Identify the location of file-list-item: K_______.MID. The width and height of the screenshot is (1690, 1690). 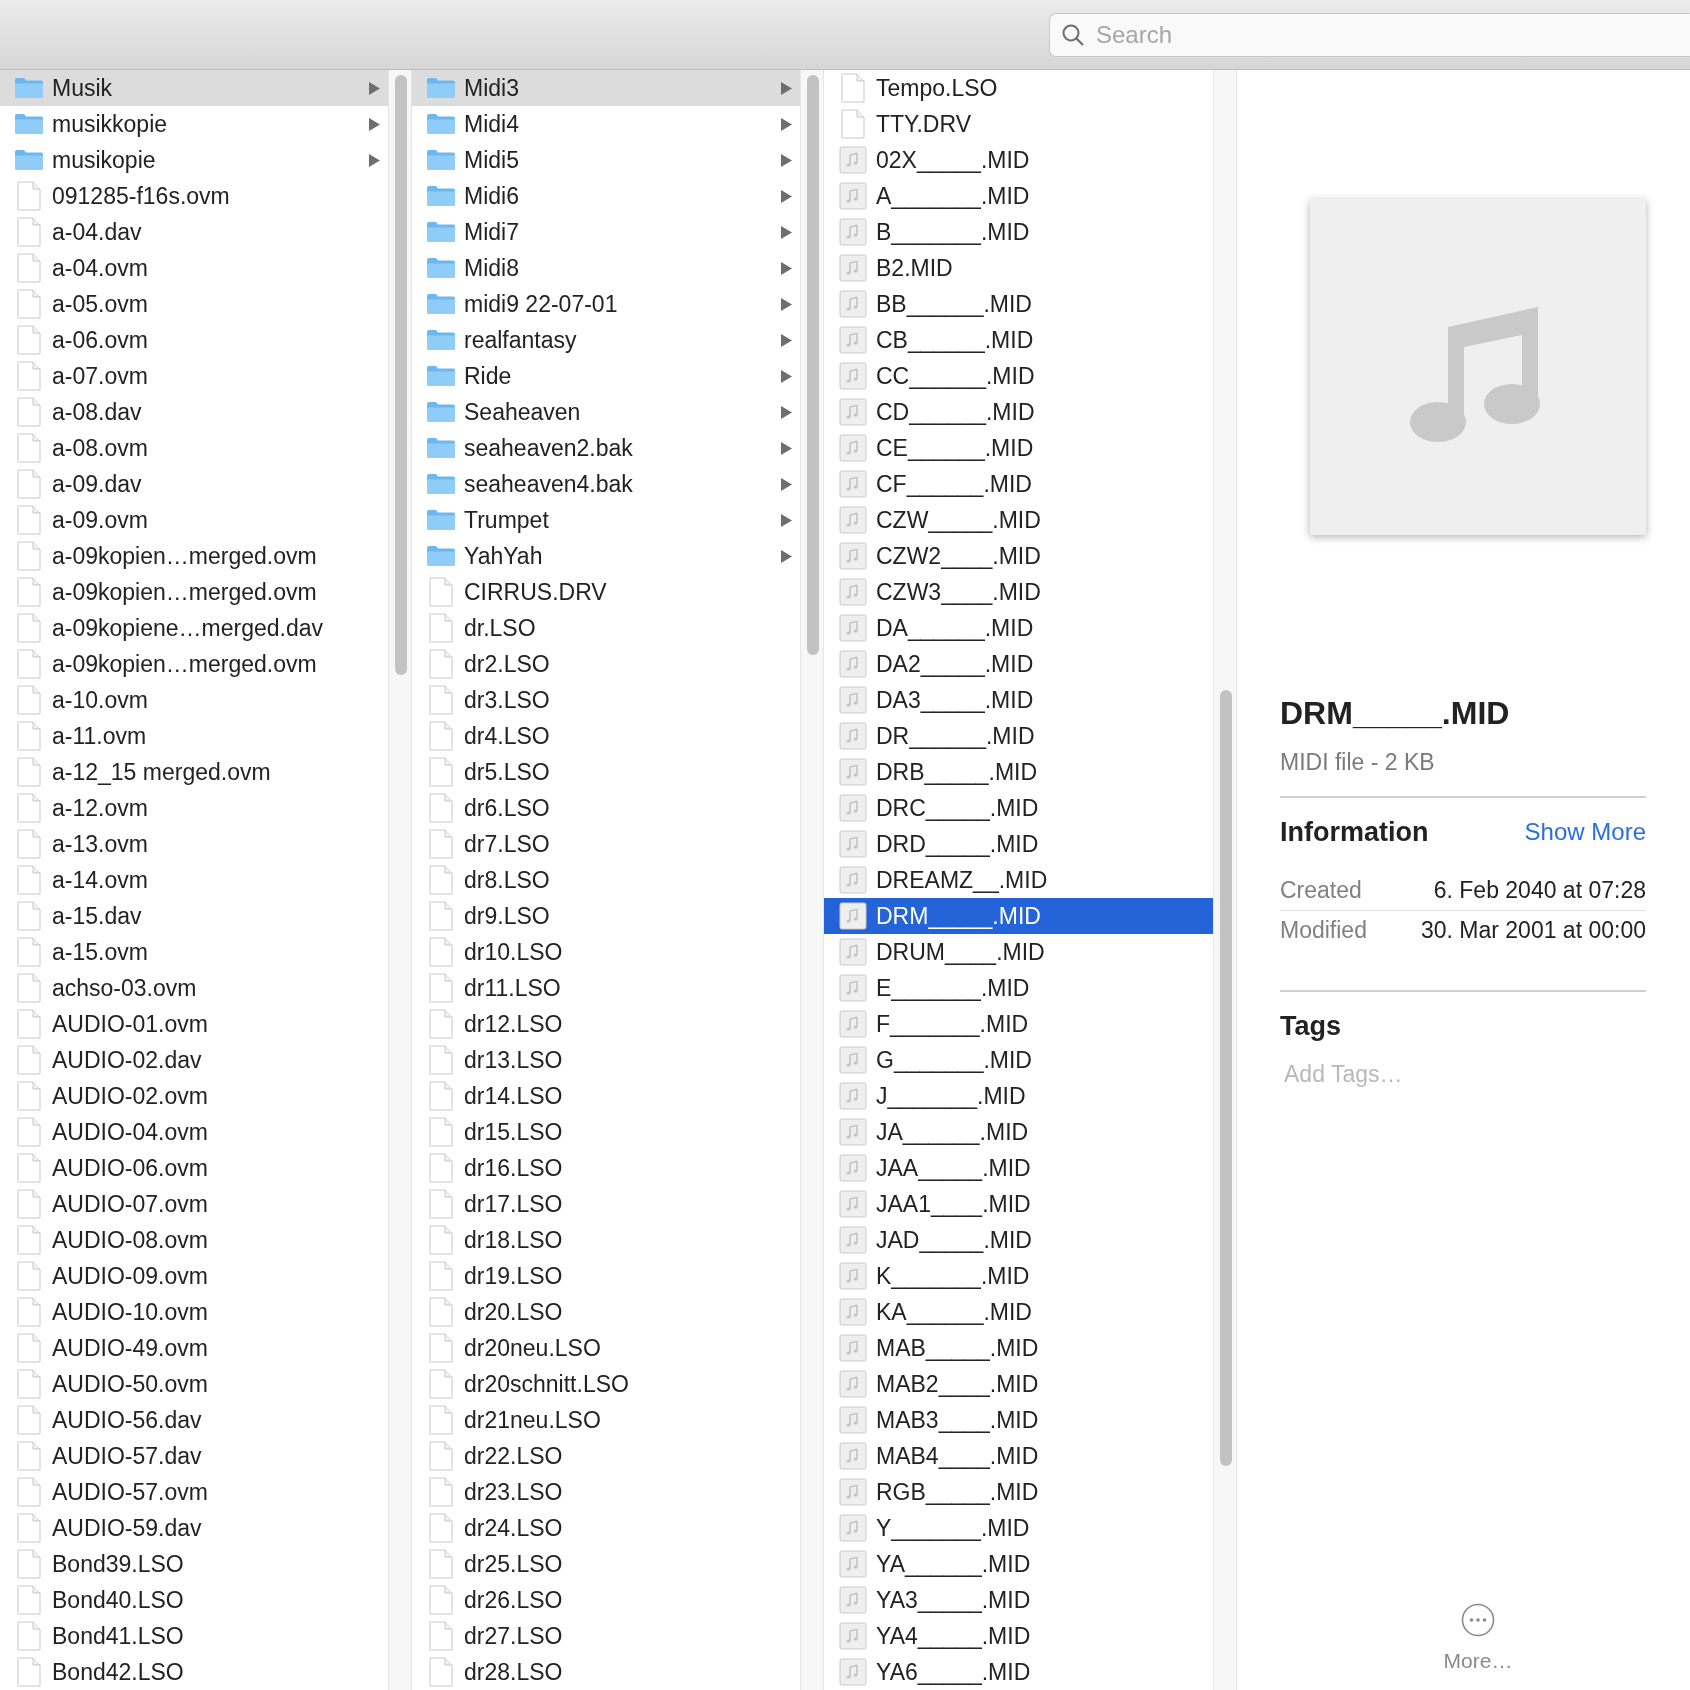
(1018, 1276).